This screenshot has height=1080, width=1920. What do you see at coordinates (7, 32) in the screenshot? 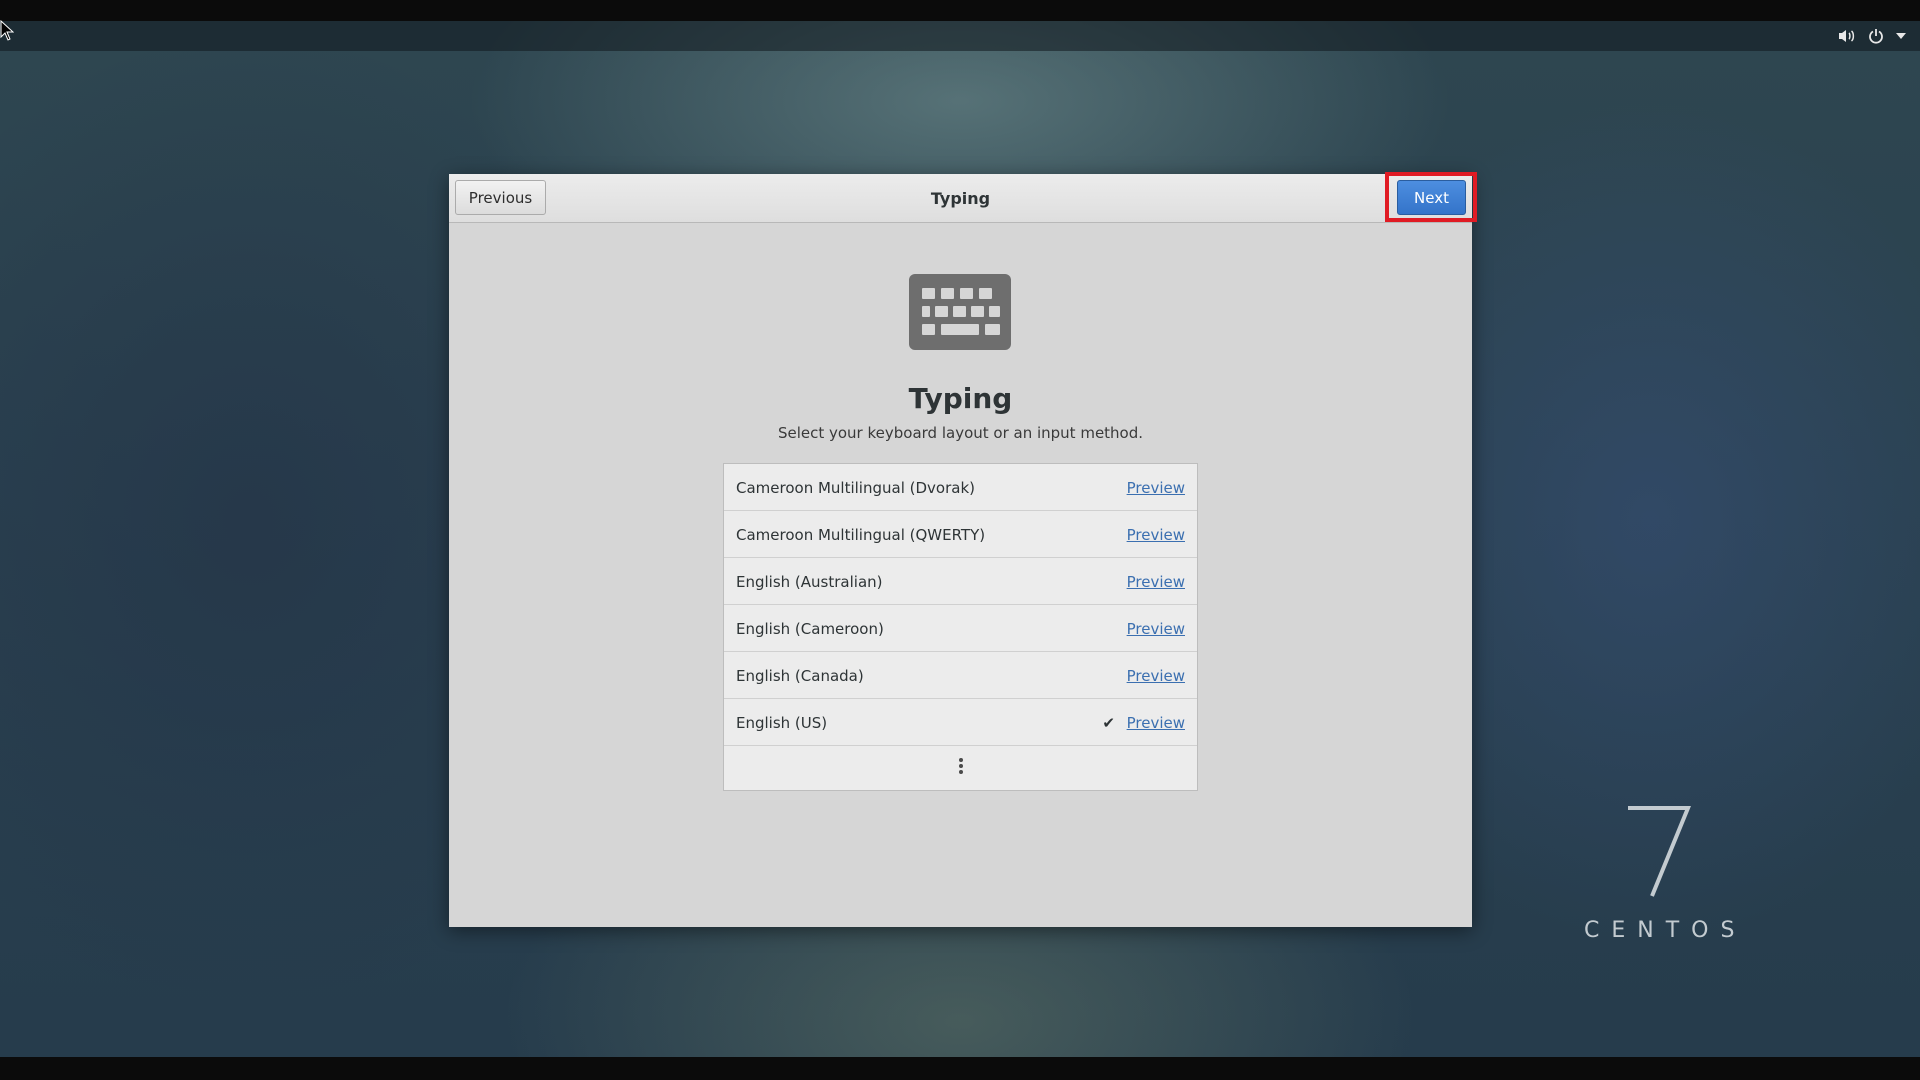
I see `mouse-cursor-icon` at bounding box center [7, 32].